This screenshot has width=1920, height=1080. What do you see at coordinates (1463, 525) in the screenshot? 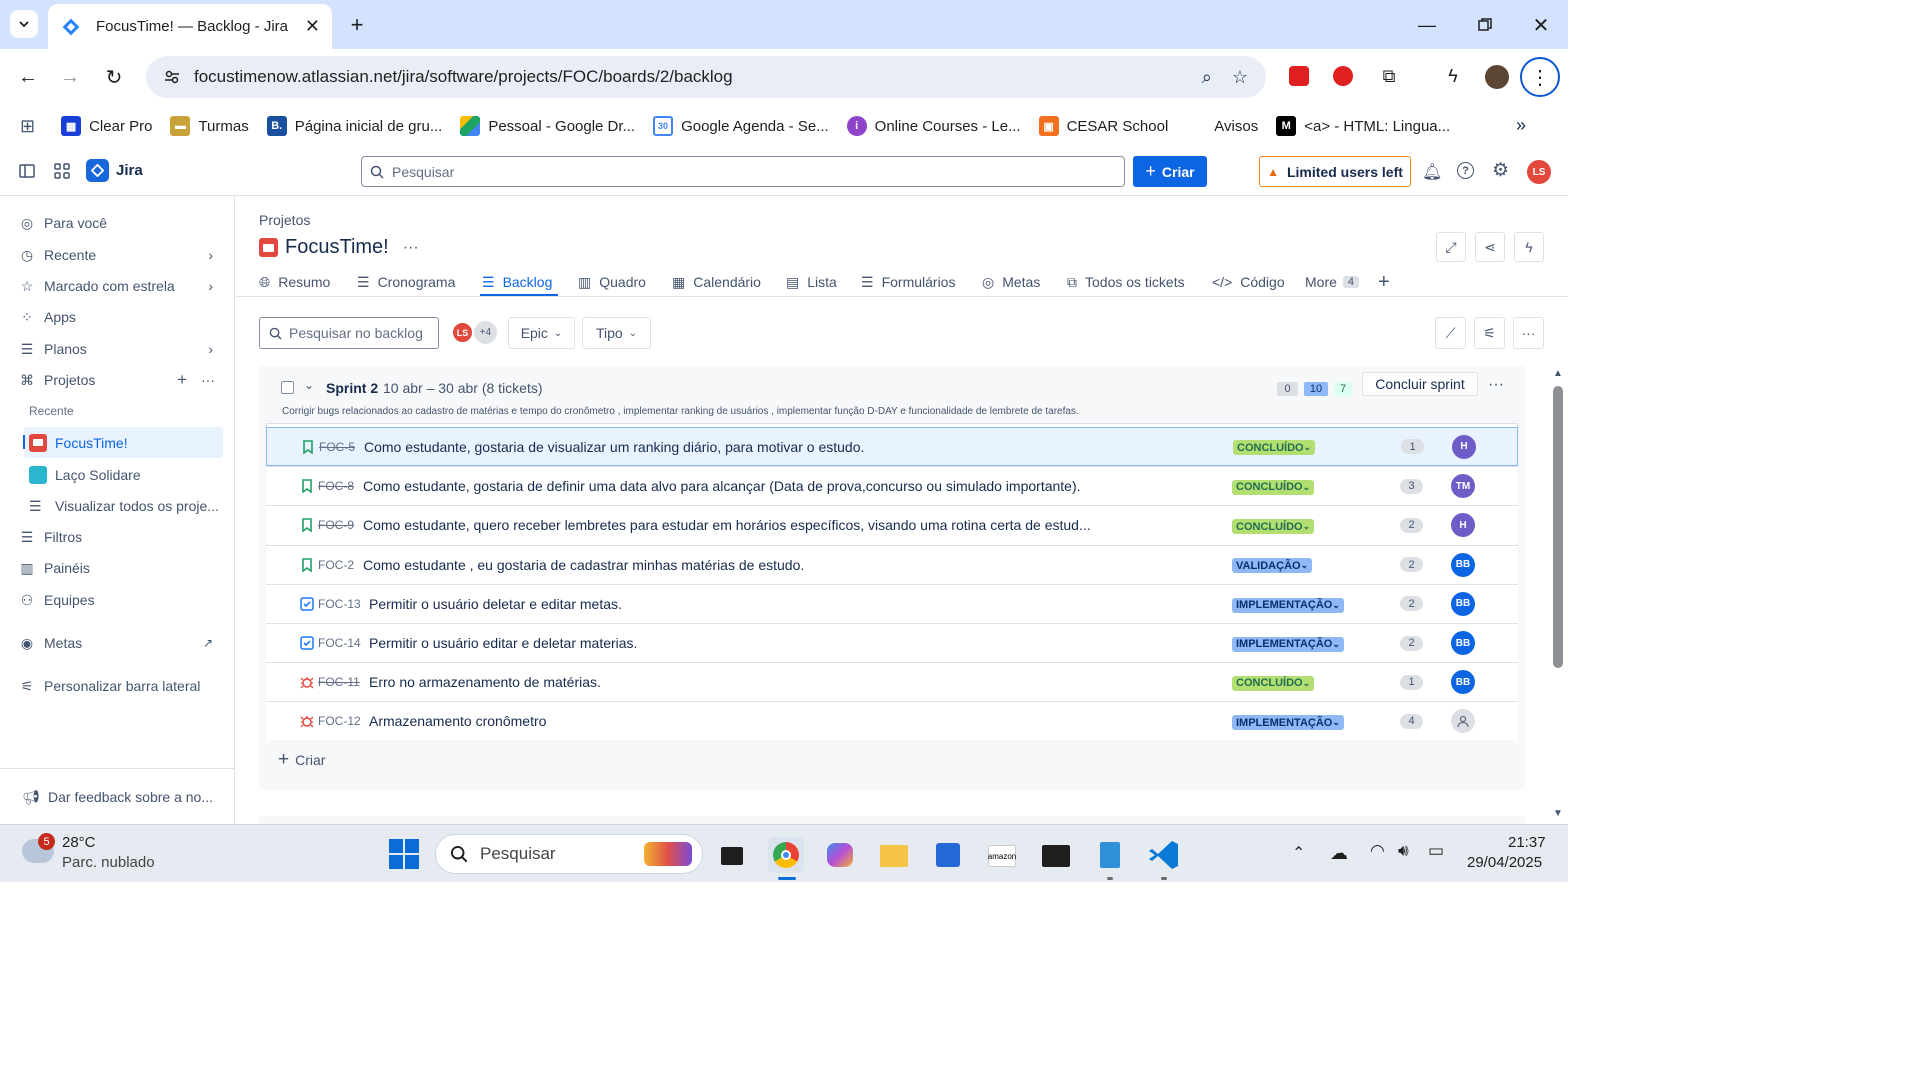
I see `assignee-avatar: H` at bounding box center [1463, 525].